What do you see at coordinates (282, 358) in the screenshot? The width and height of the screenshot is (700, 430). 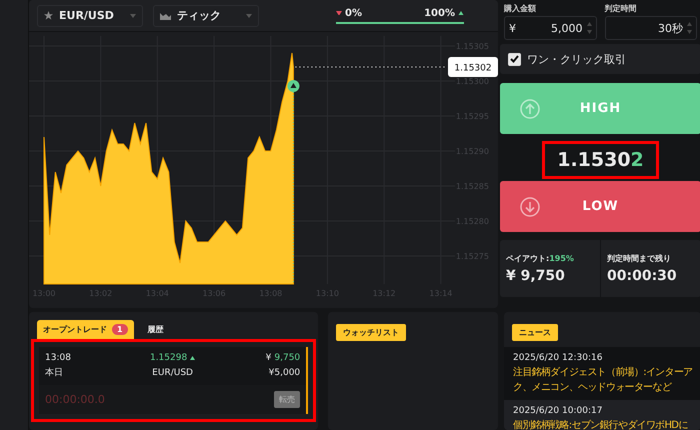 I see `payout-value: ¥ 9,750` at bounding box center [282, 358].